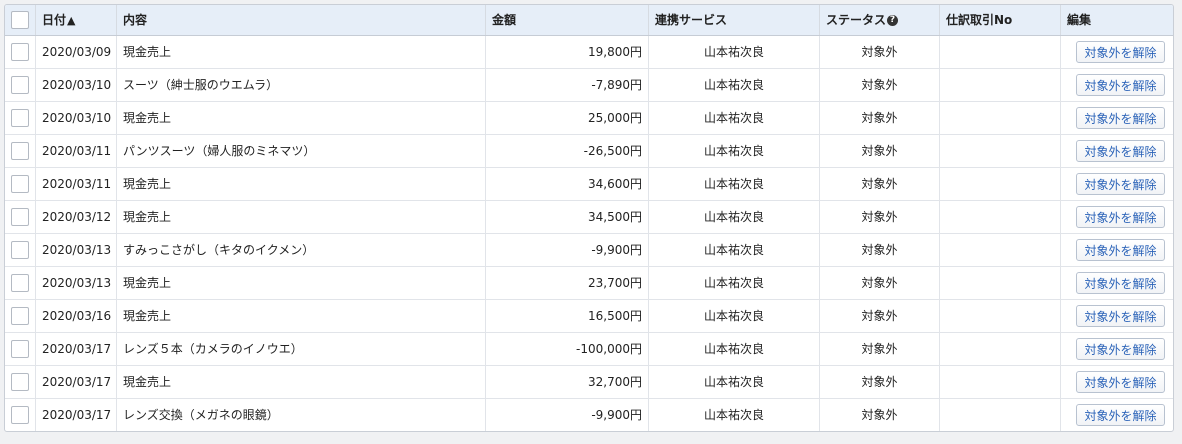  I want to click on row-description: レンズ５本（カメラのイノウエ）, so click(301, 349).